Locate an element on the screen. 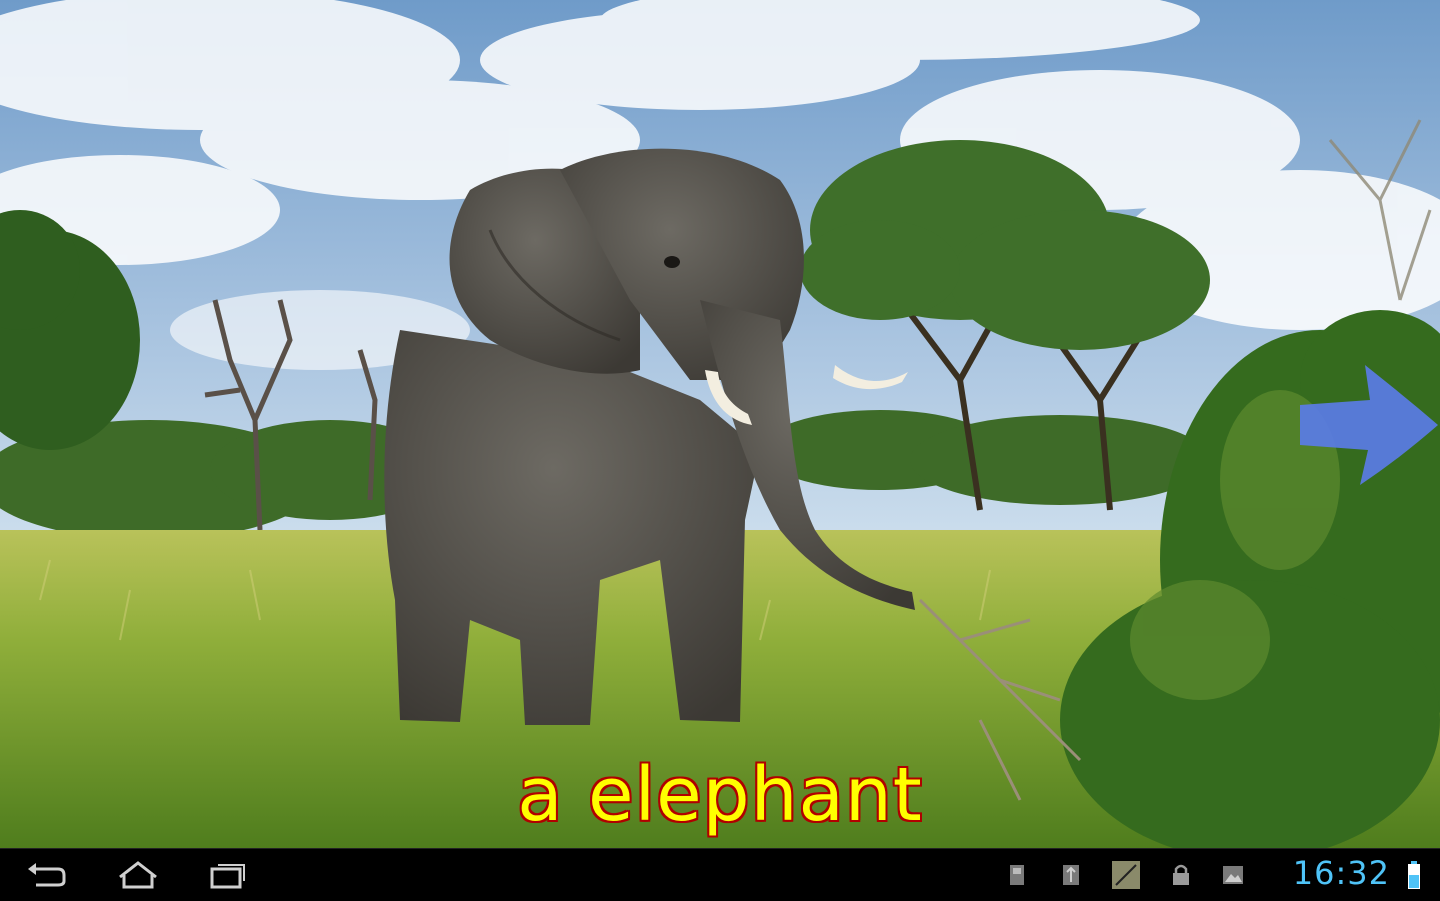  clock: 16:32 is located at coordinates (1341, 873).